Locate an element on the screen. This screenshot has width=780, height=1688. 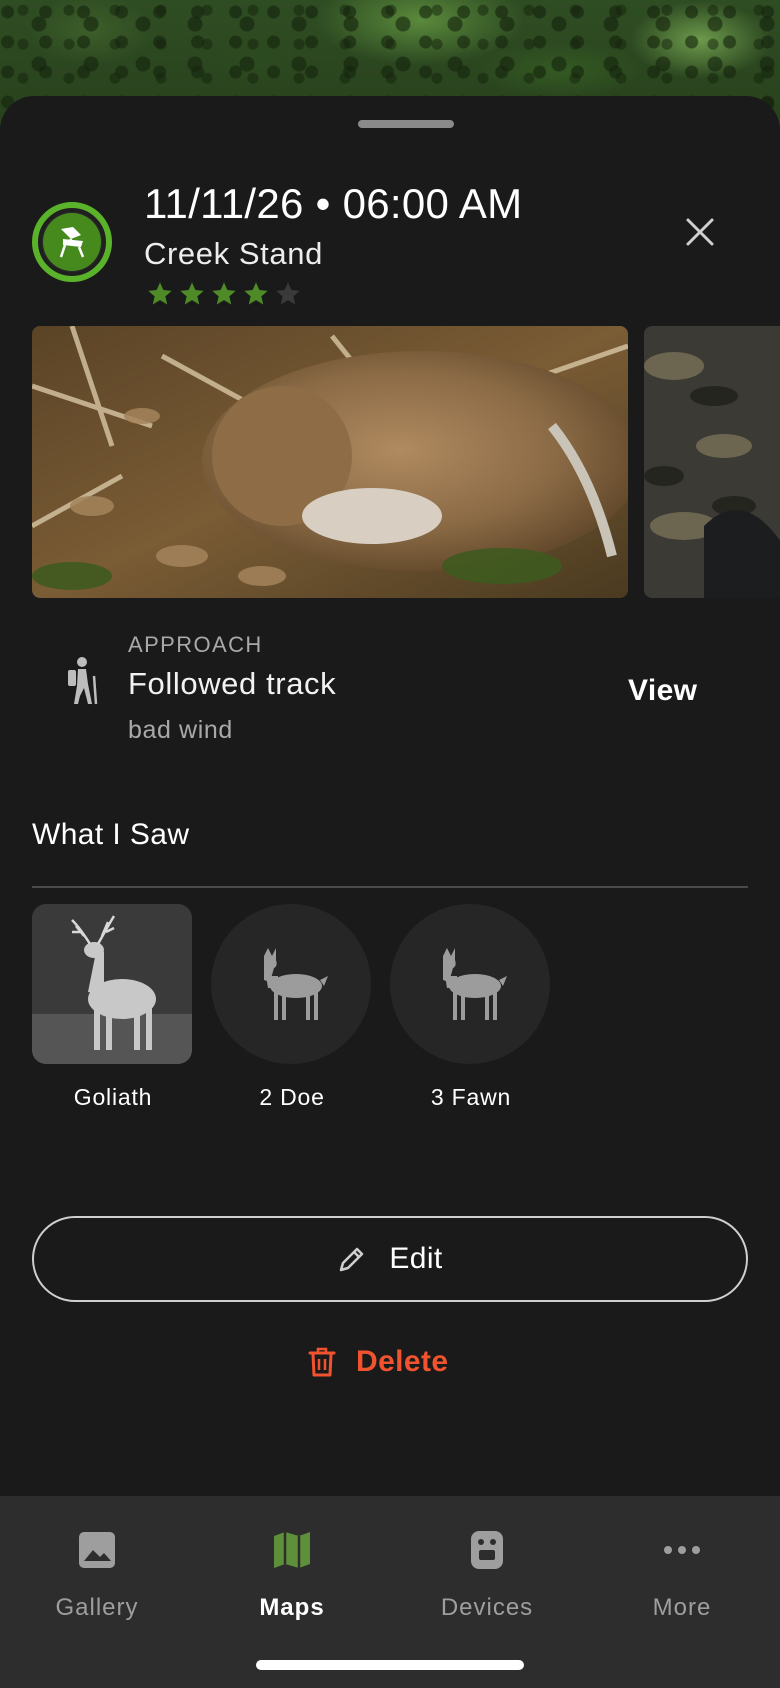
saw-item-fawn: 3 Fawn is located at coordinates (471, 1007).